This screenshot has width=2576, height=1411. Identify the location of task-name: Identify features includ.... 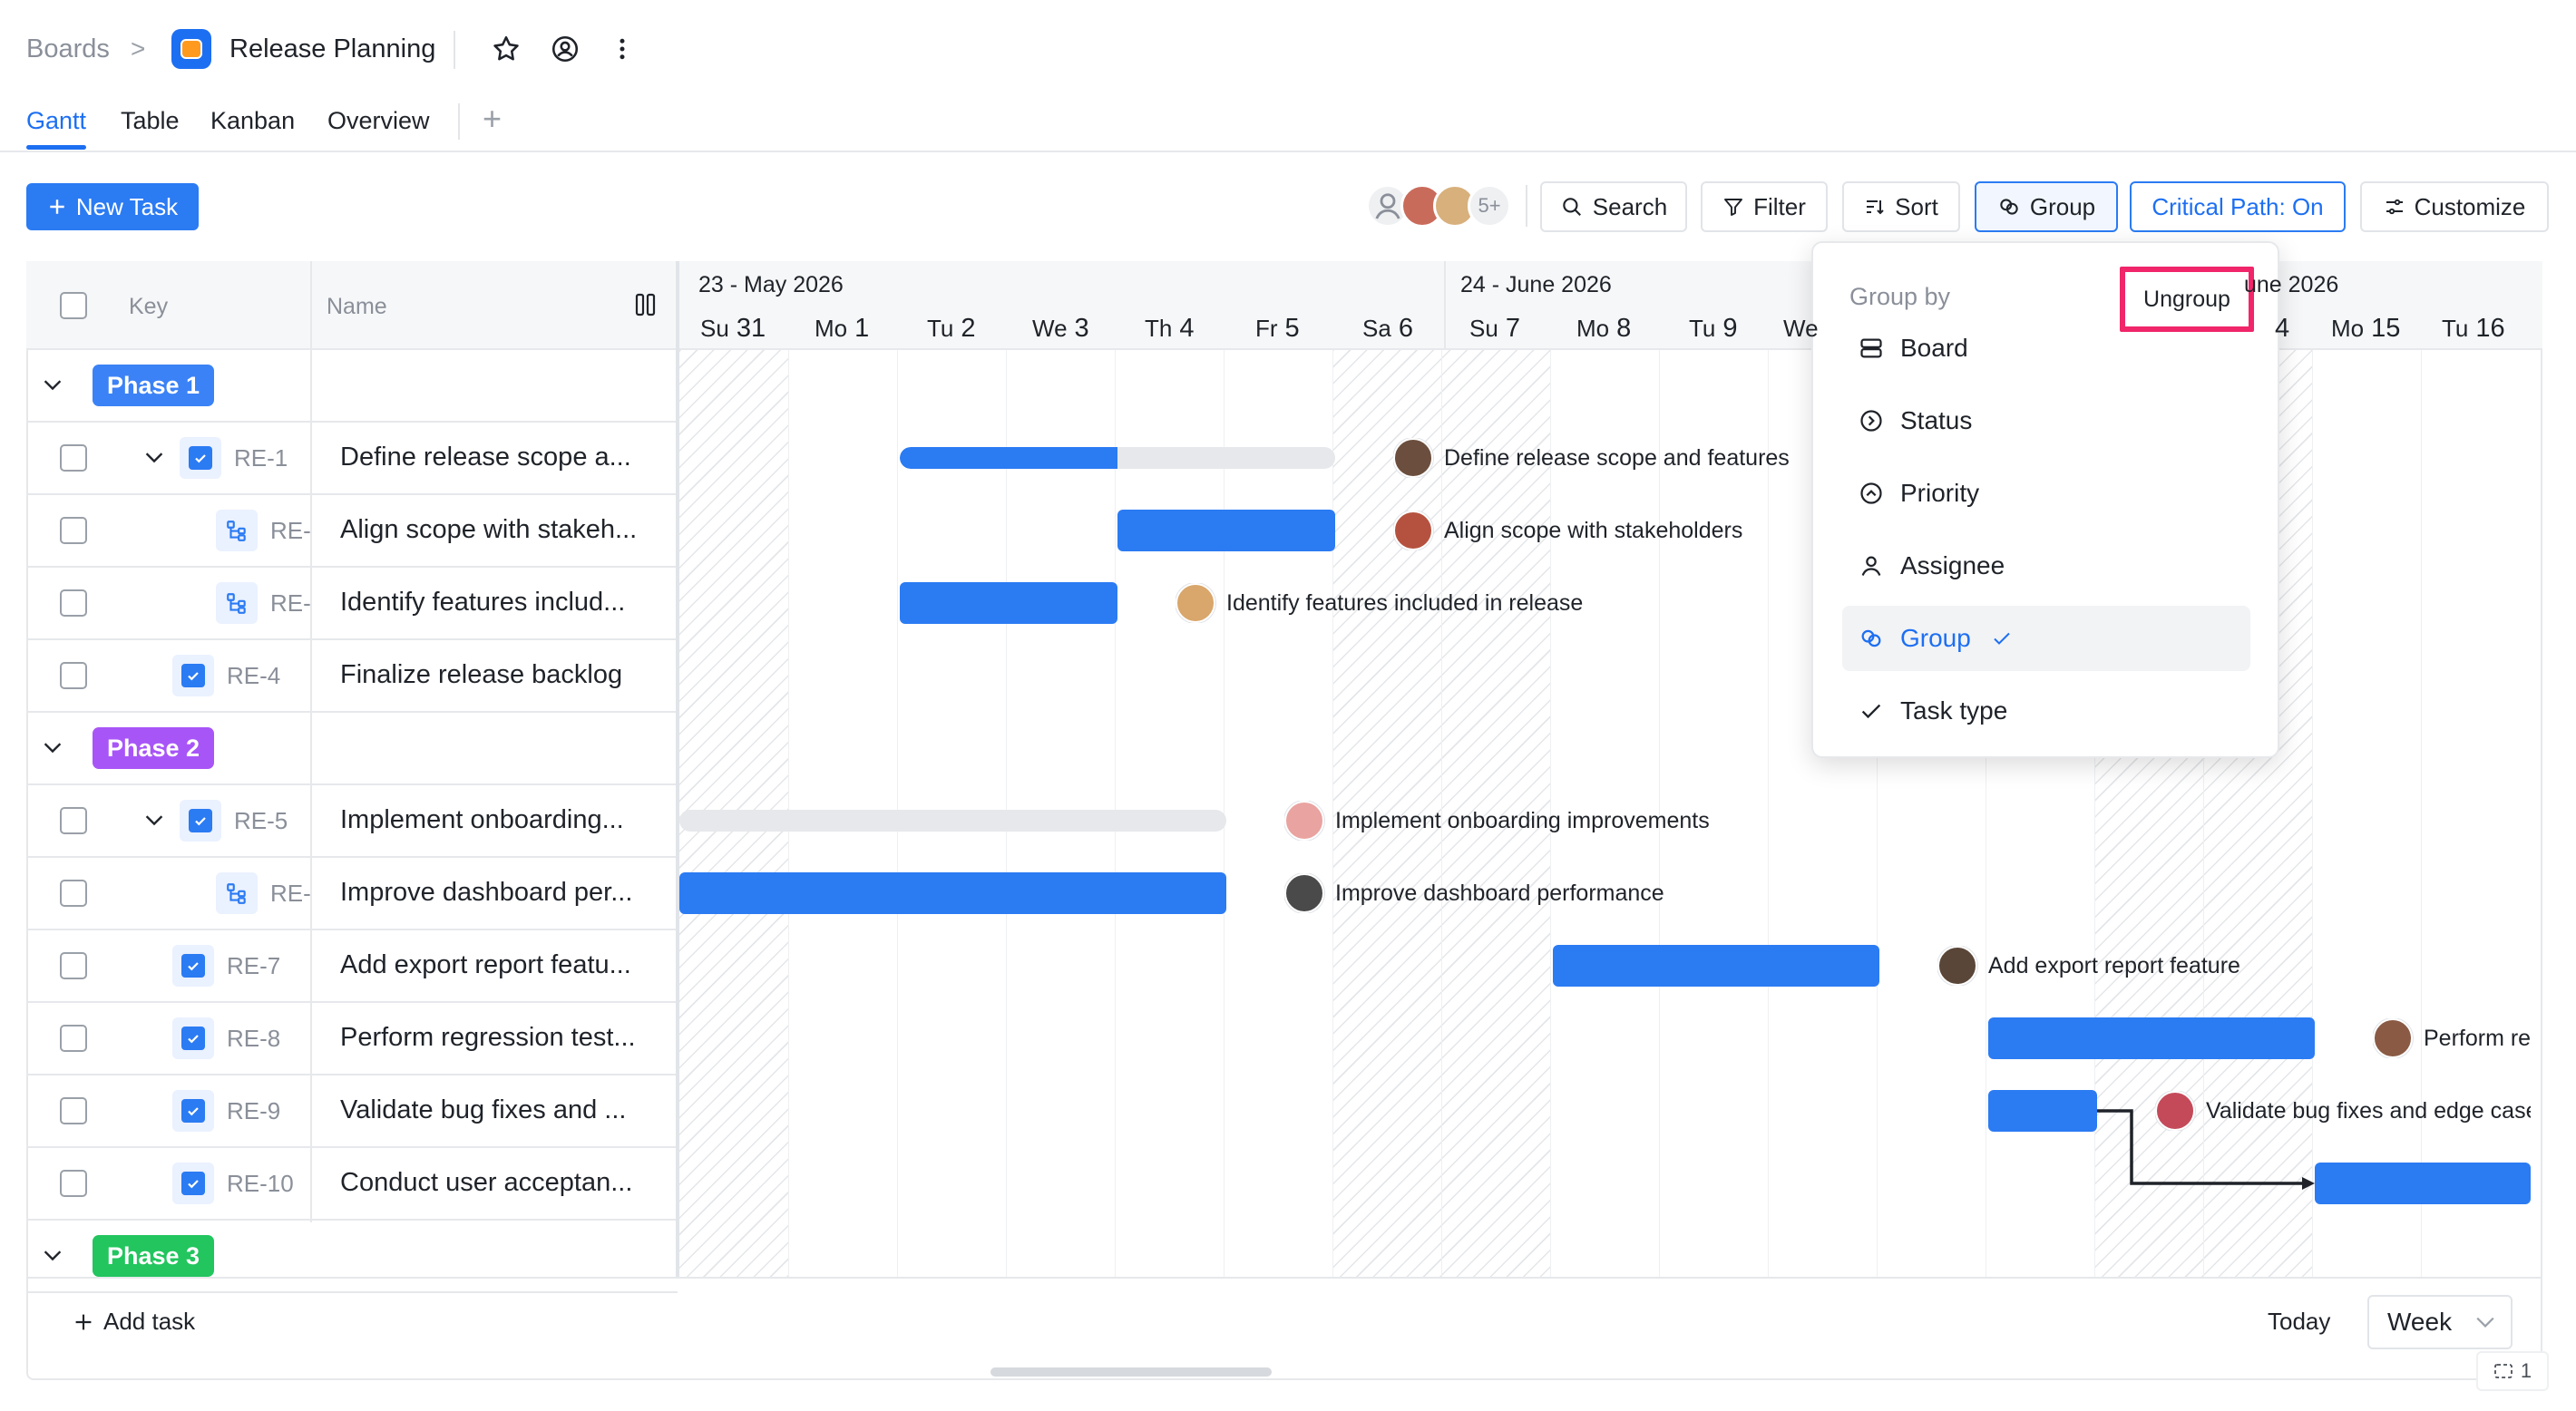
(482, 603).